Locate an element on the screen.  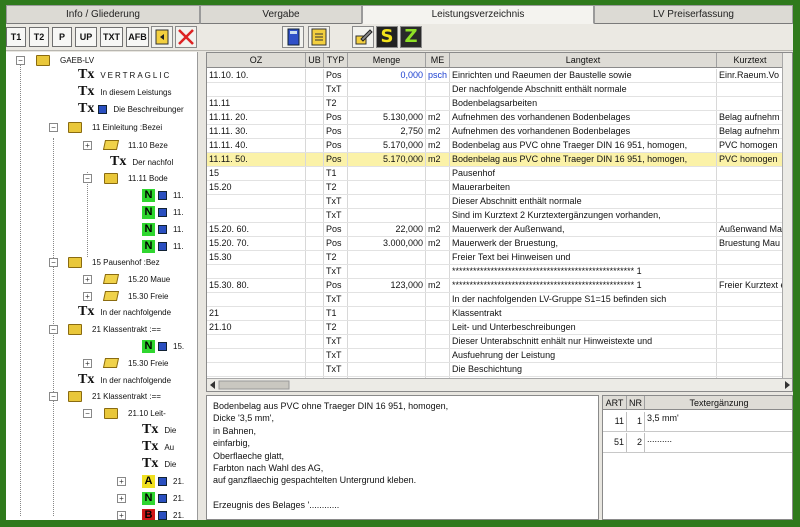
tree-root: GAEB-LV is located at coordinates (65, 60).